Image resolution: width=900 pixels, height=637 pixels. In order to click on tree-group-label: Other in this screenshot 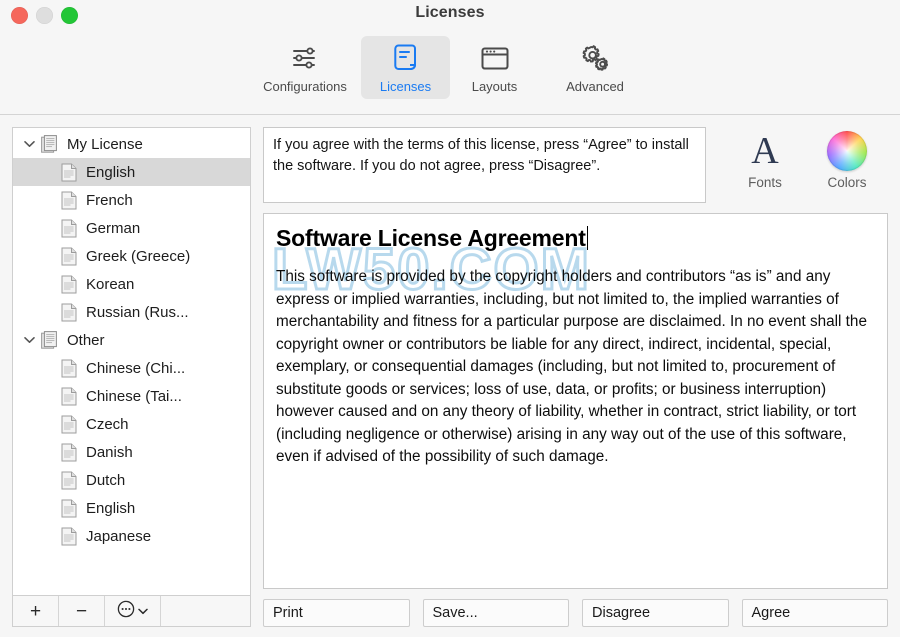, I will do `click(86, 340)`.